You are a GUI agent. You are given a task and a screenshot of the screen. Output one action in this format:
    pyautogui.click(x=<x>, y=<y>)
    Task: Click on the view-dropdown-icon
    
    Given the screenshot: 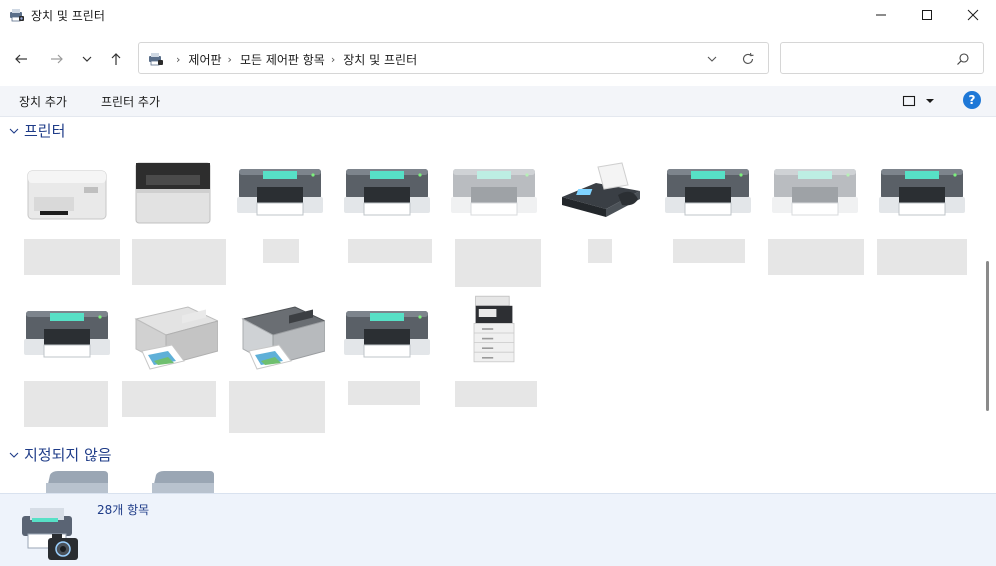 What is the action you would take?
    pyautogui.click(x=930, y=101)
    